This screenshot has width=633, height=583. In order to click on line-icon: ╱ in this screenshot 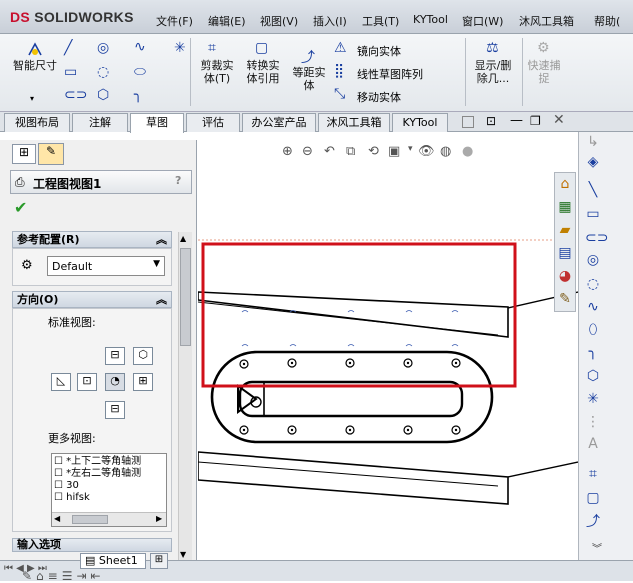, I will do `click(68, 48)`.